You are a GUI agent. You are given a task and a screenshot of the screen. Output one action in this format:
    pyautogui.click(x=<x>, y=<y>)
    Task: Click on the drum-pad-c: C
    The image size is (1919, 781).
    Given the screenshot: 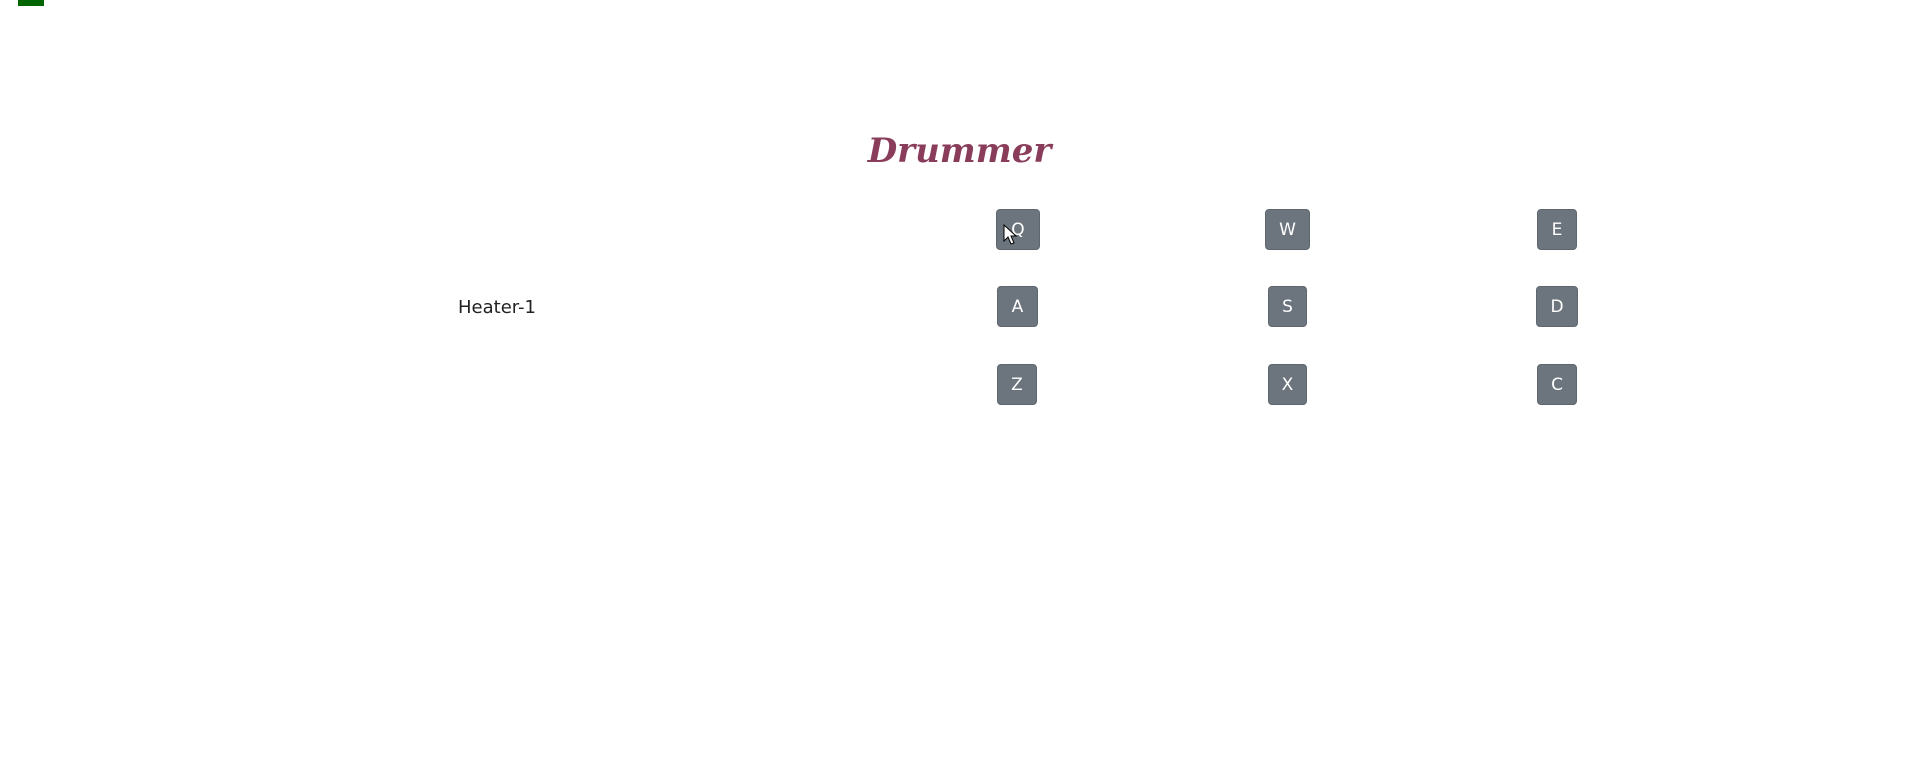 What is the action you would take?
    pyautogui.click(x=1557, y=384)
    